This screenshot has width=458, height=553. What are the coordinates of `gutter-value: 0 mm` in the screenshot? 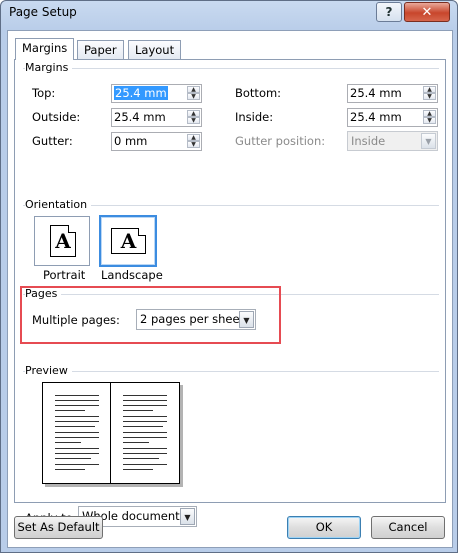 It's located at (131, 141).